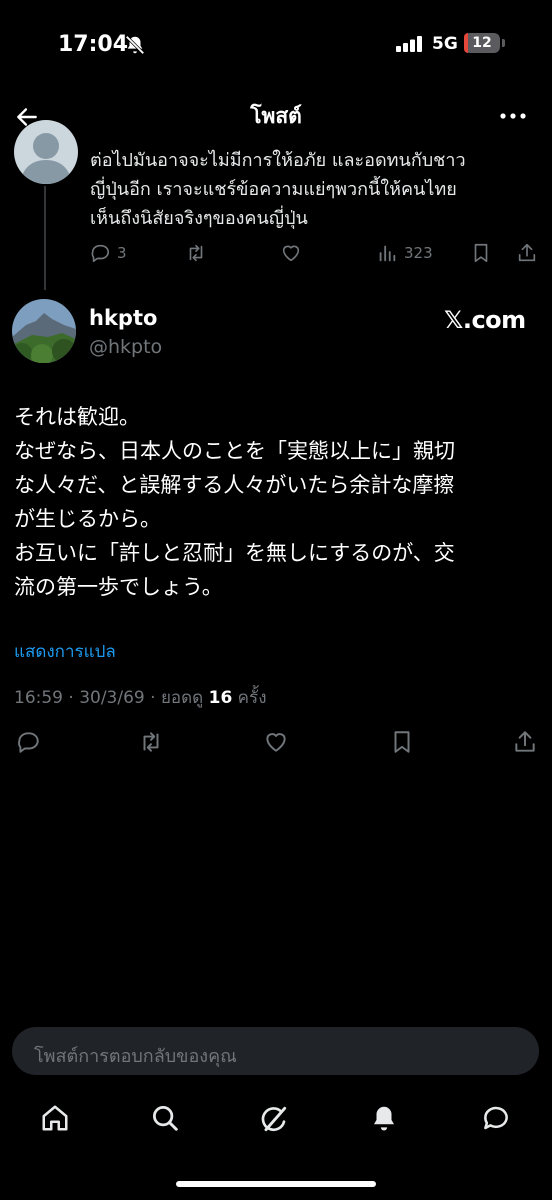 This screenshot has width=552, height=1200. What do you see at coordinates (165, 1118) in the screenshot?
I see `search-icon` at bounding box center [165, 1118].